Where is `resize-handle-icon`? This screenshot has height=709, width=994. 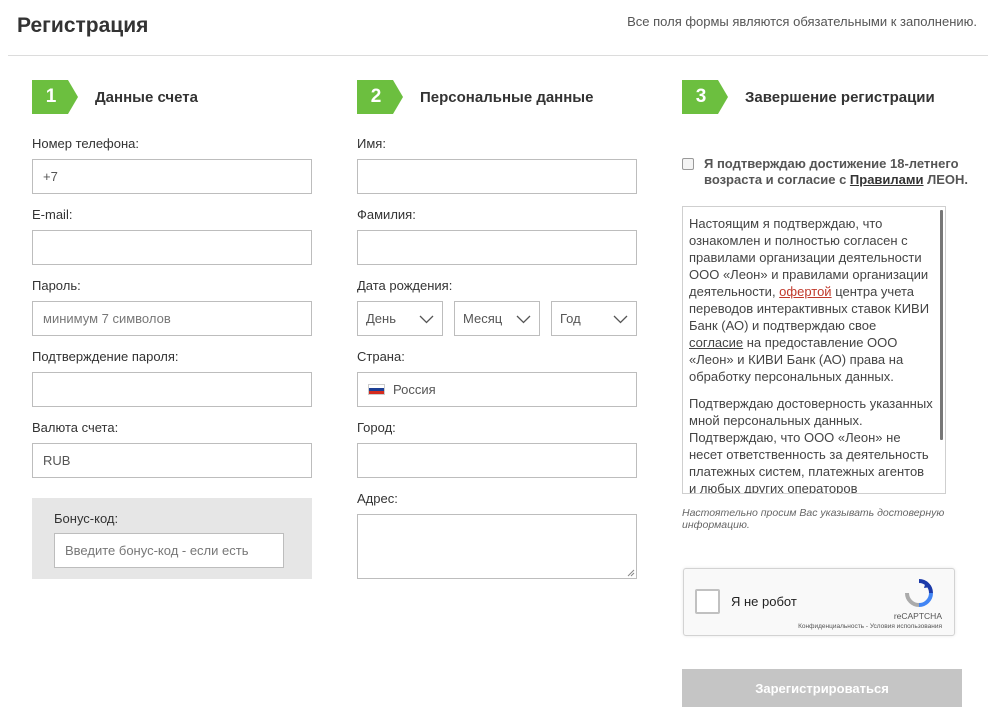
resize-handle-icon is located at coordinates (631, 573).